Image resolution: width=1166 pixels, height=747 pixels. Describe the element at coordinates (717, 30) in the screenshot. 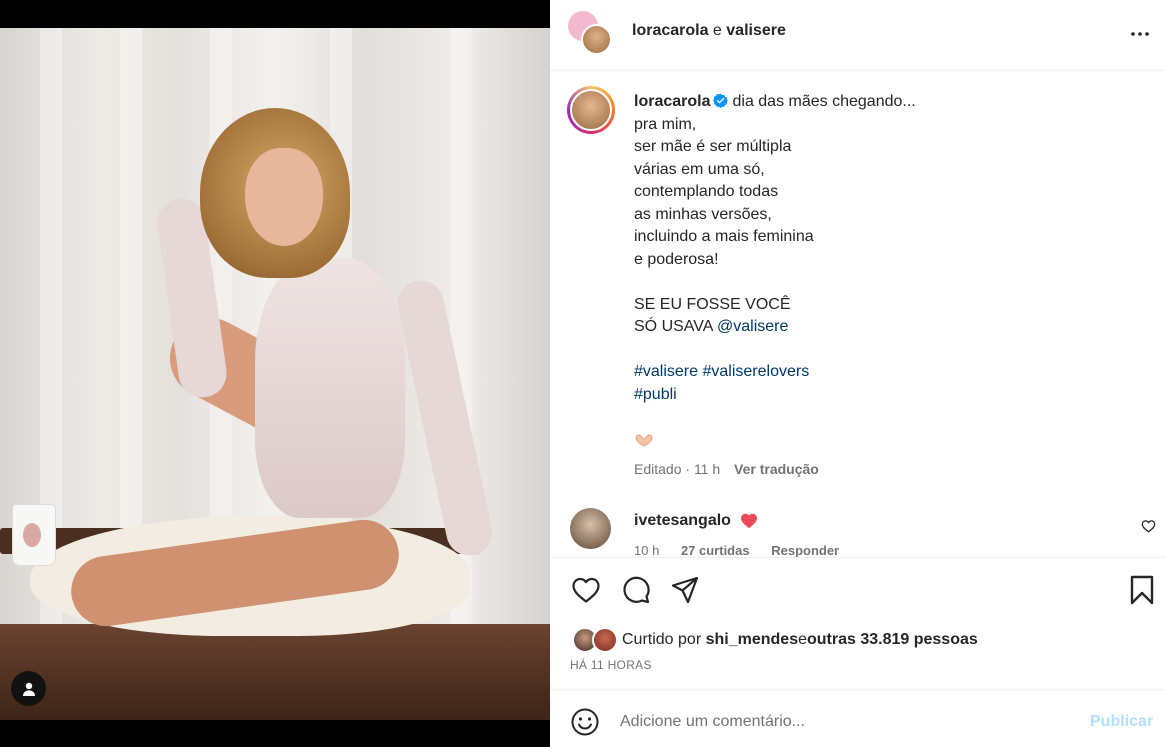

I see `header-connector: e` at that location.